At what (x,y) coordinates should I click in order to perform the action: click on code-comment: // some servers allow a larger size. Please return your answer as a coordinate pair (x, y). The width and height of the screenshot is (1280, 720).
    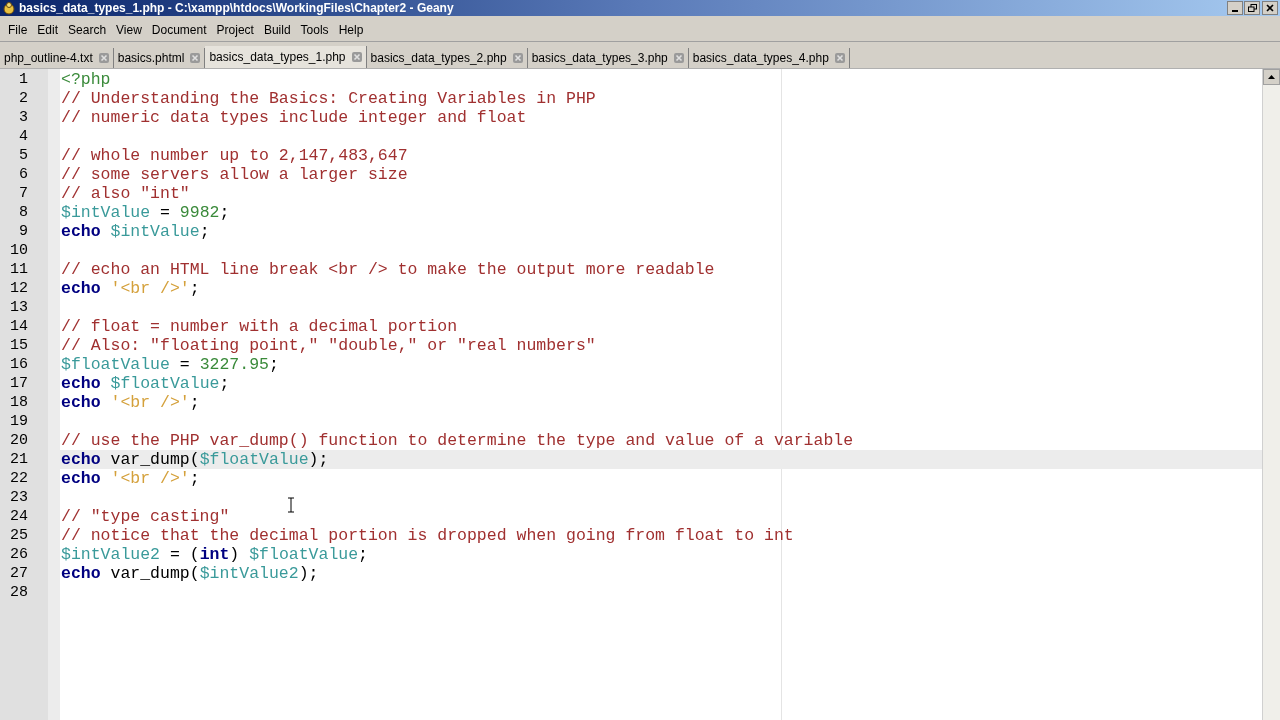
    Looking at the image, I should click on (234, 174).